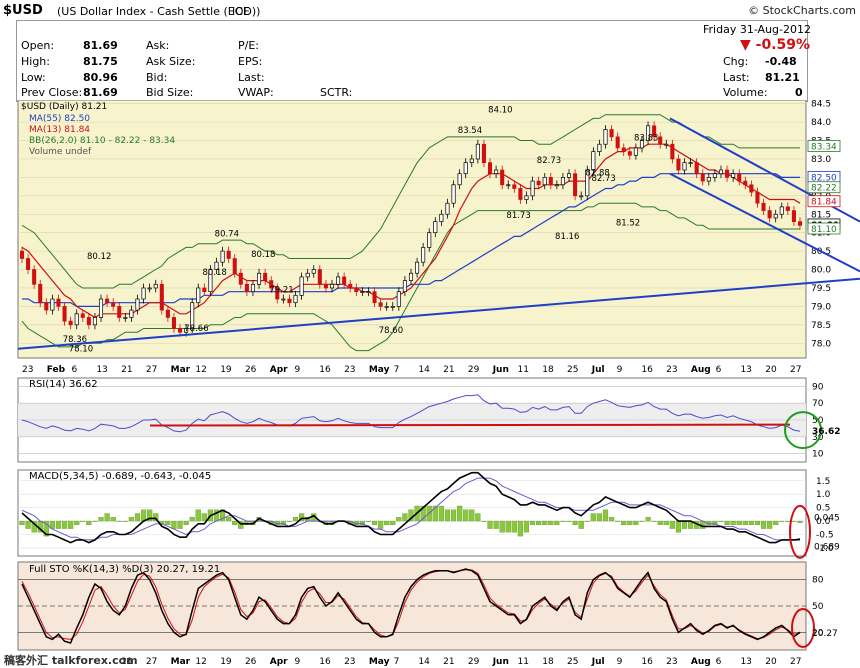 The width and height of the screenshot is (860, 668). Describe the element at coordinates (736, 77) in the screenshot. I see `last-label: Last:` at that location.